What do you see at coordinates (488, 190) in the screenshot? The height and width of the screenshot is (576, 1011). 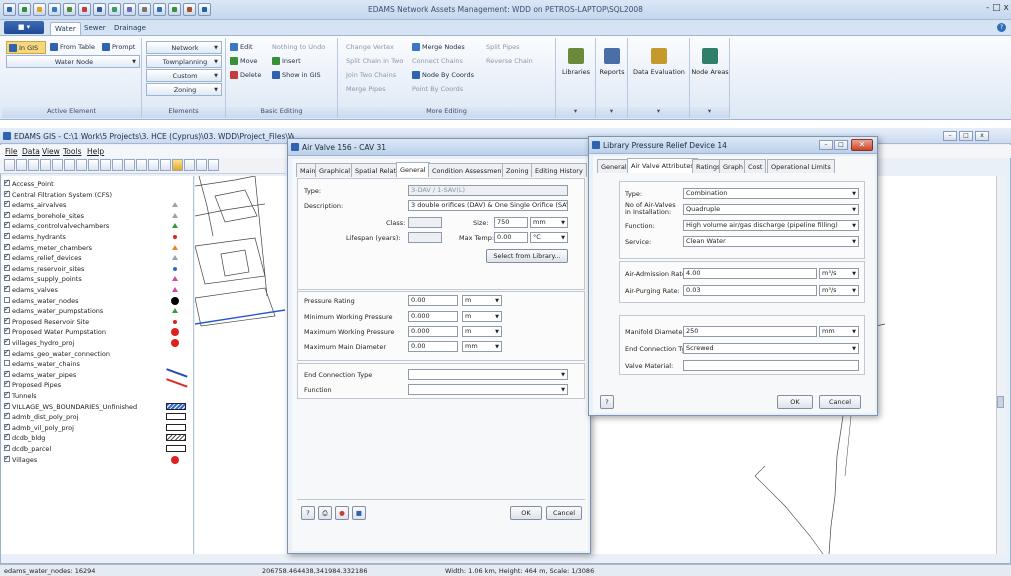 I see `type-field: 3-DAV / 1-SAV(L)` at bounding box center [488, 190].